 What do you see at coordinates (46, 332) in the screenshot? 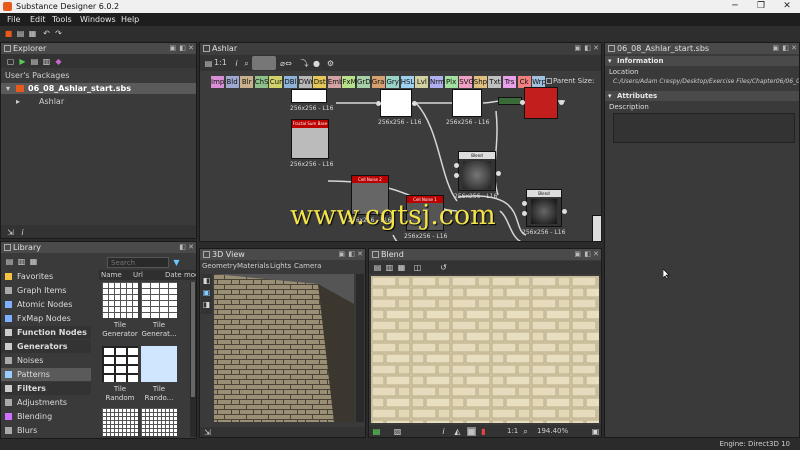
I see `library-category-function-nodes: Function Nodes` at bounding box center [46, 332].